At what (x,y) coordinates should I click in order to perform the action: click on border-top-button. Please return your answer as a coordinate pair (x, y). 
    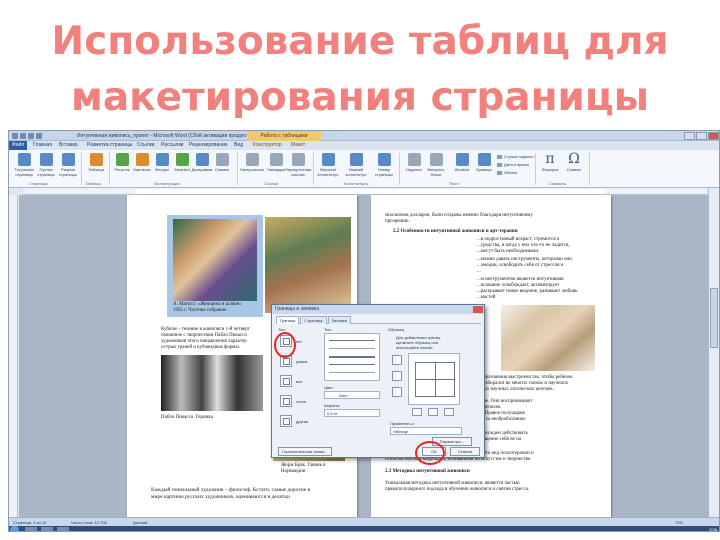
    Looking at the image, I should click on (397, 360).